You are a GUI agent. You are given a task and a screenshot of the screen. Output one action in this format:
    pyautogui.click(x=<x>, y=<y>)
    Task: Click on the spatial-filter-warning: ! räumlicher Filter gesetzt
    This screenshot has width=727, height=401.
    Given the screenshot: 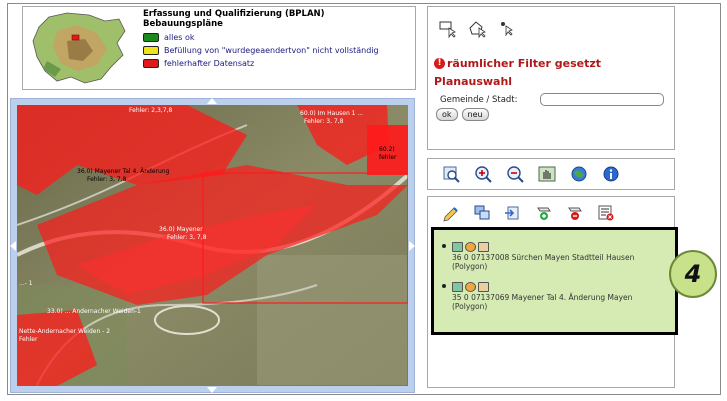 What is the action you would take?
    pyautogui.click(x=517, y=63)
    